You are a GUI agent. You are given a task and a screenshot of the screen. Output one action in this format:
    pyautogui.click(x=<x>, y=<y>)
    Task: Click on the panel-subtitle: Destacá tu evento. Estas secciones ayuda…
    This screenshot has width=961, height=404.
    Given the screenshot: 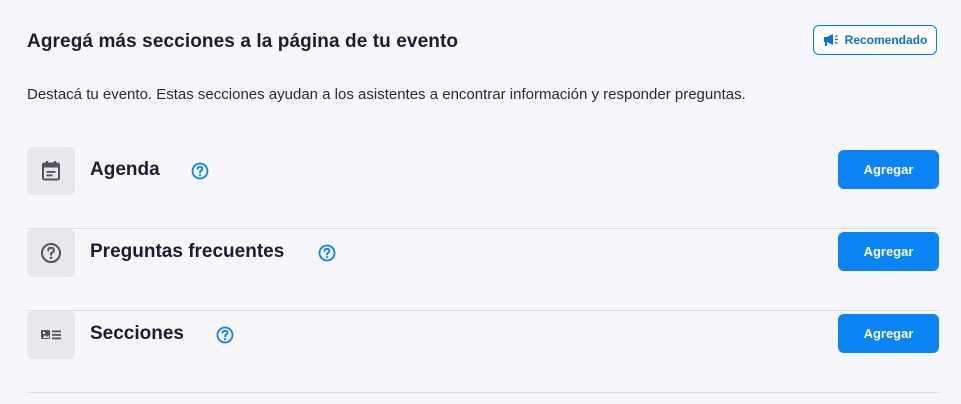 What is the action you would take?
    pyautogui.click(x=386, y=94)
    